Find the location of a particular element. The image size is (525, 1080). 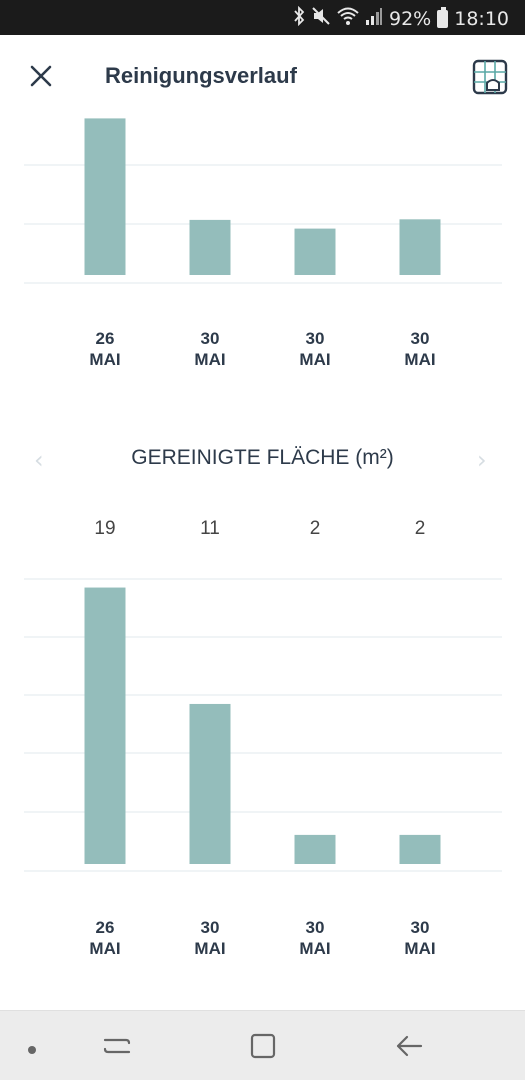

floor-map-icon is located at coordinates (490, 77).